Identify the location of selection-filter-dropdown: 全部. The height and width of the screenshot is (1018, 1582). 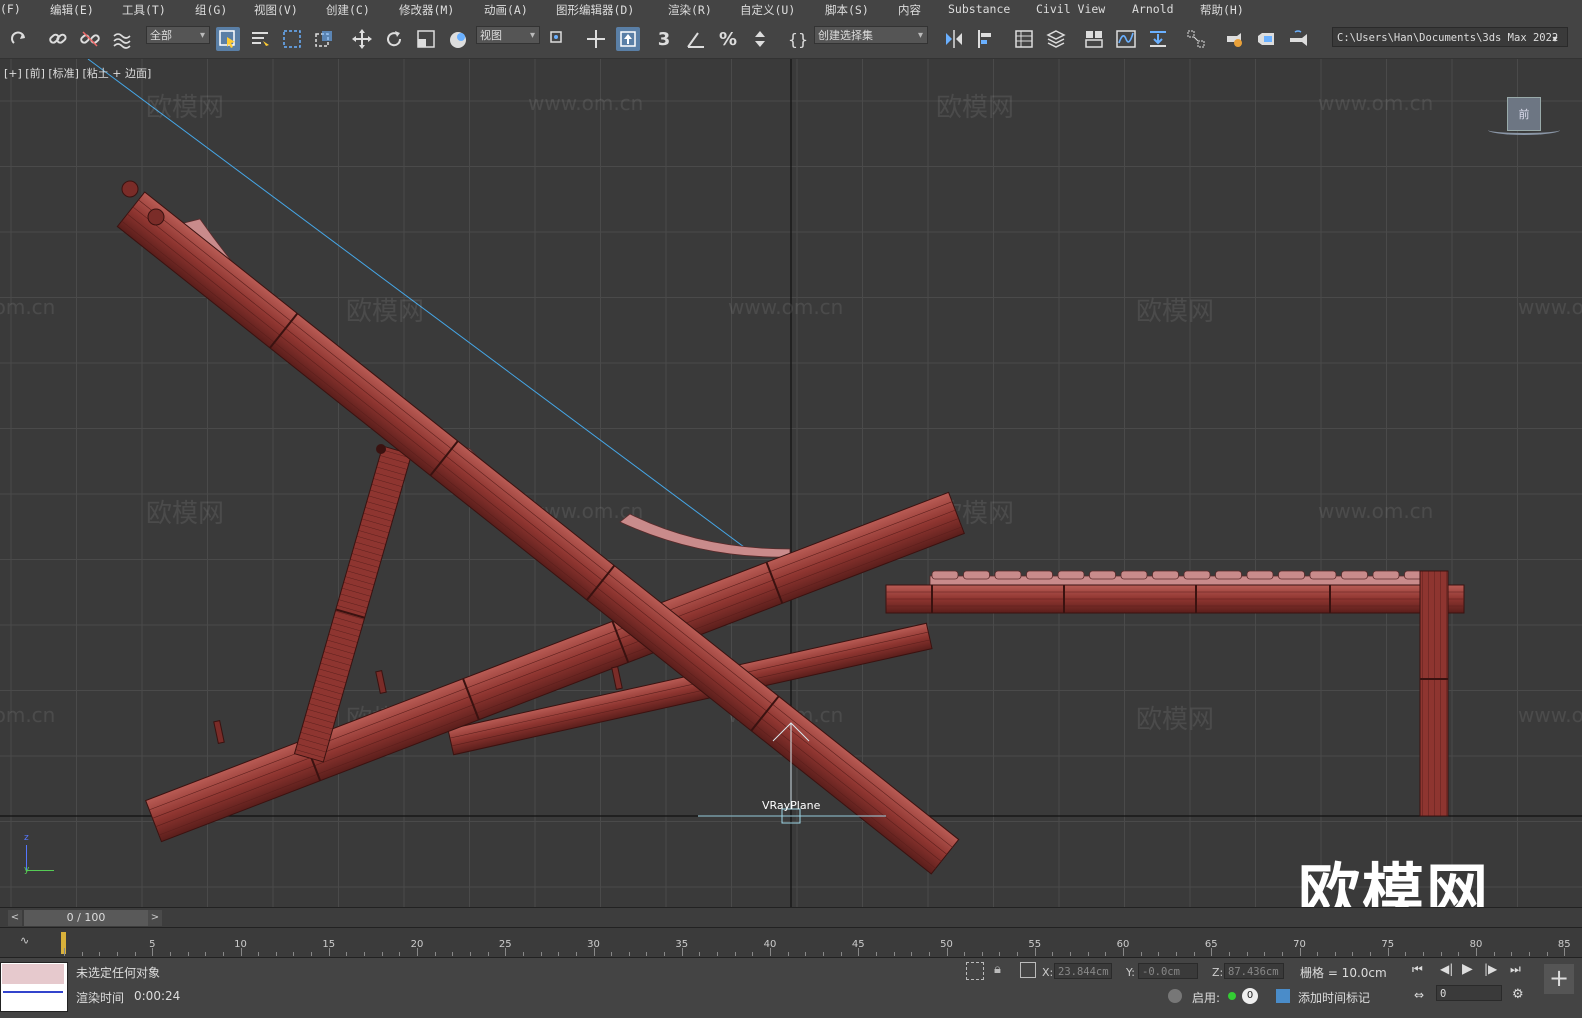
(178, 35).